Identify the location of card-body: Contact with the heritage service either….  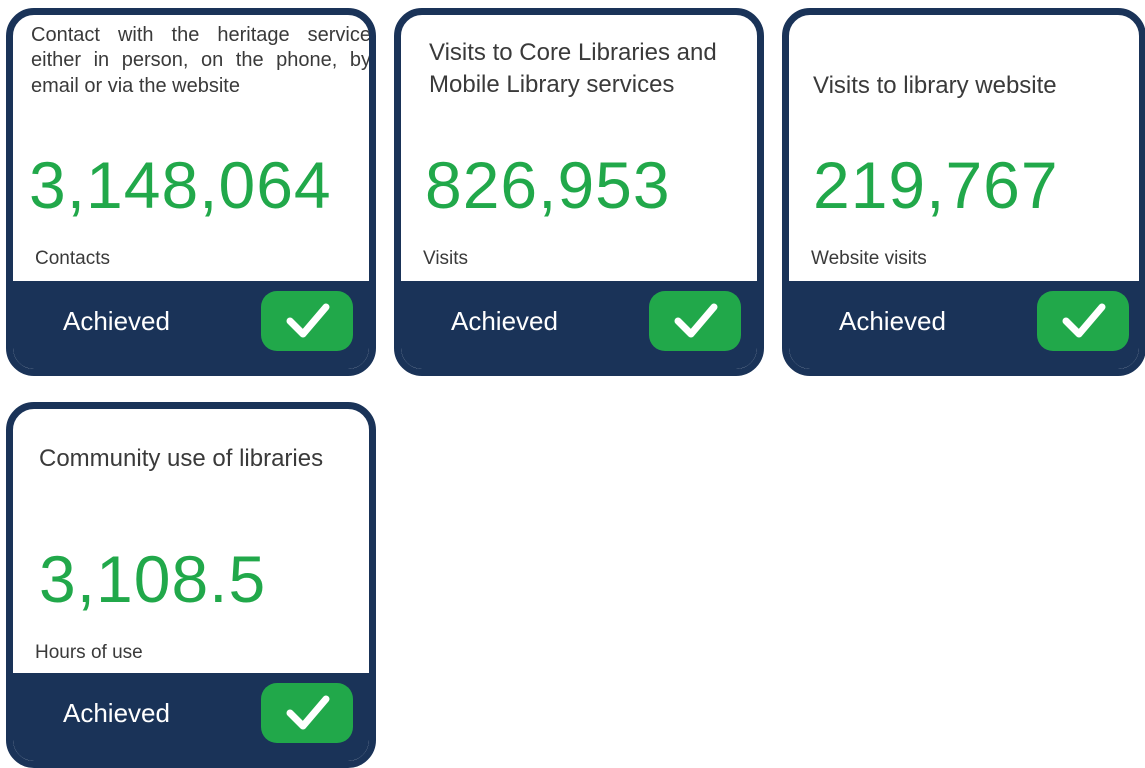
(191, 151).